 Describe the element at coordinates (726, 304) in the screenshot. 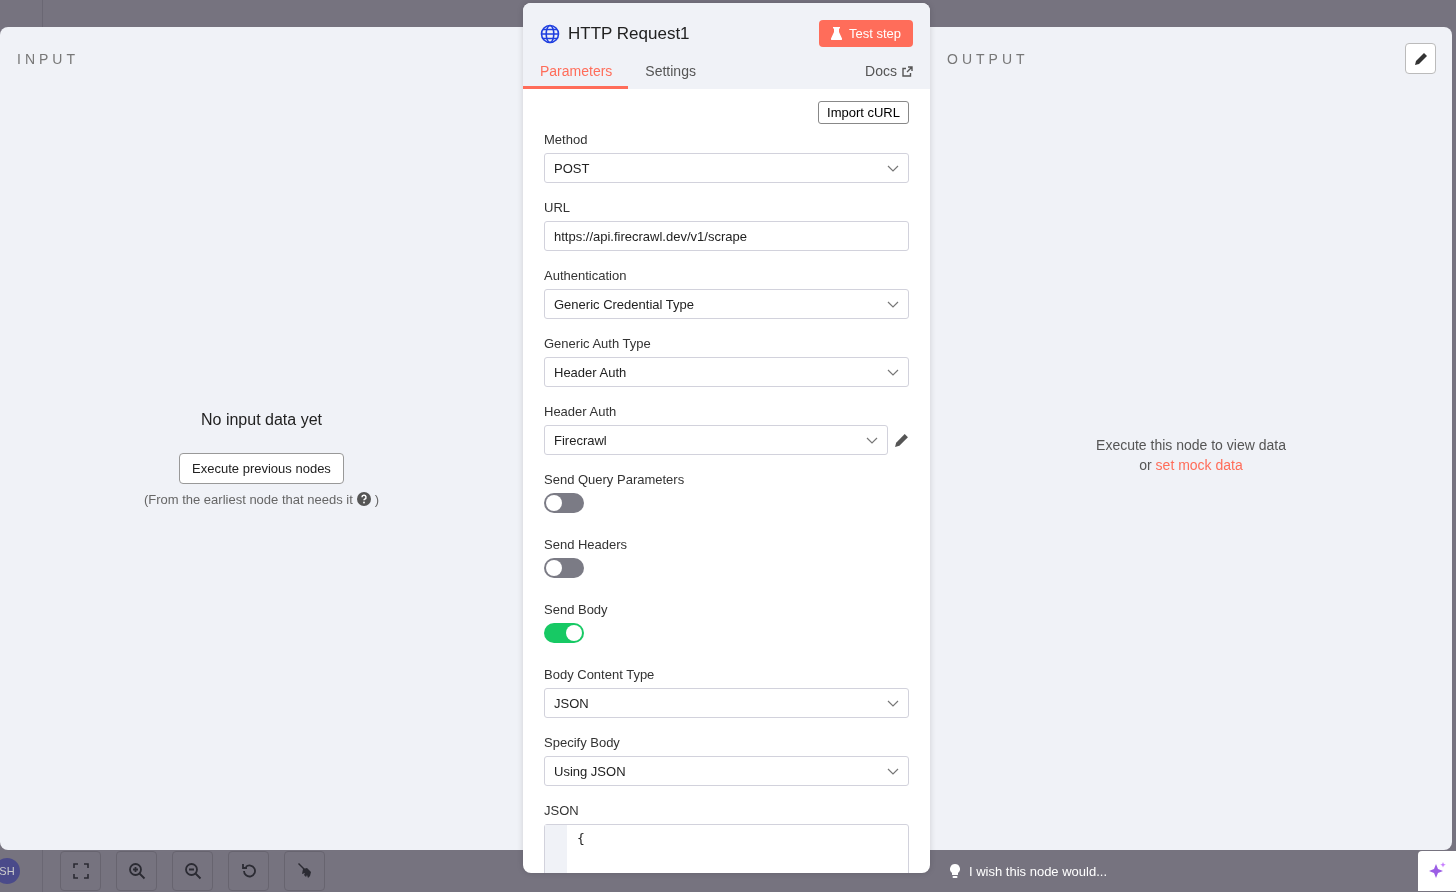

I see `select-field: Generic Credential Type` at that location.